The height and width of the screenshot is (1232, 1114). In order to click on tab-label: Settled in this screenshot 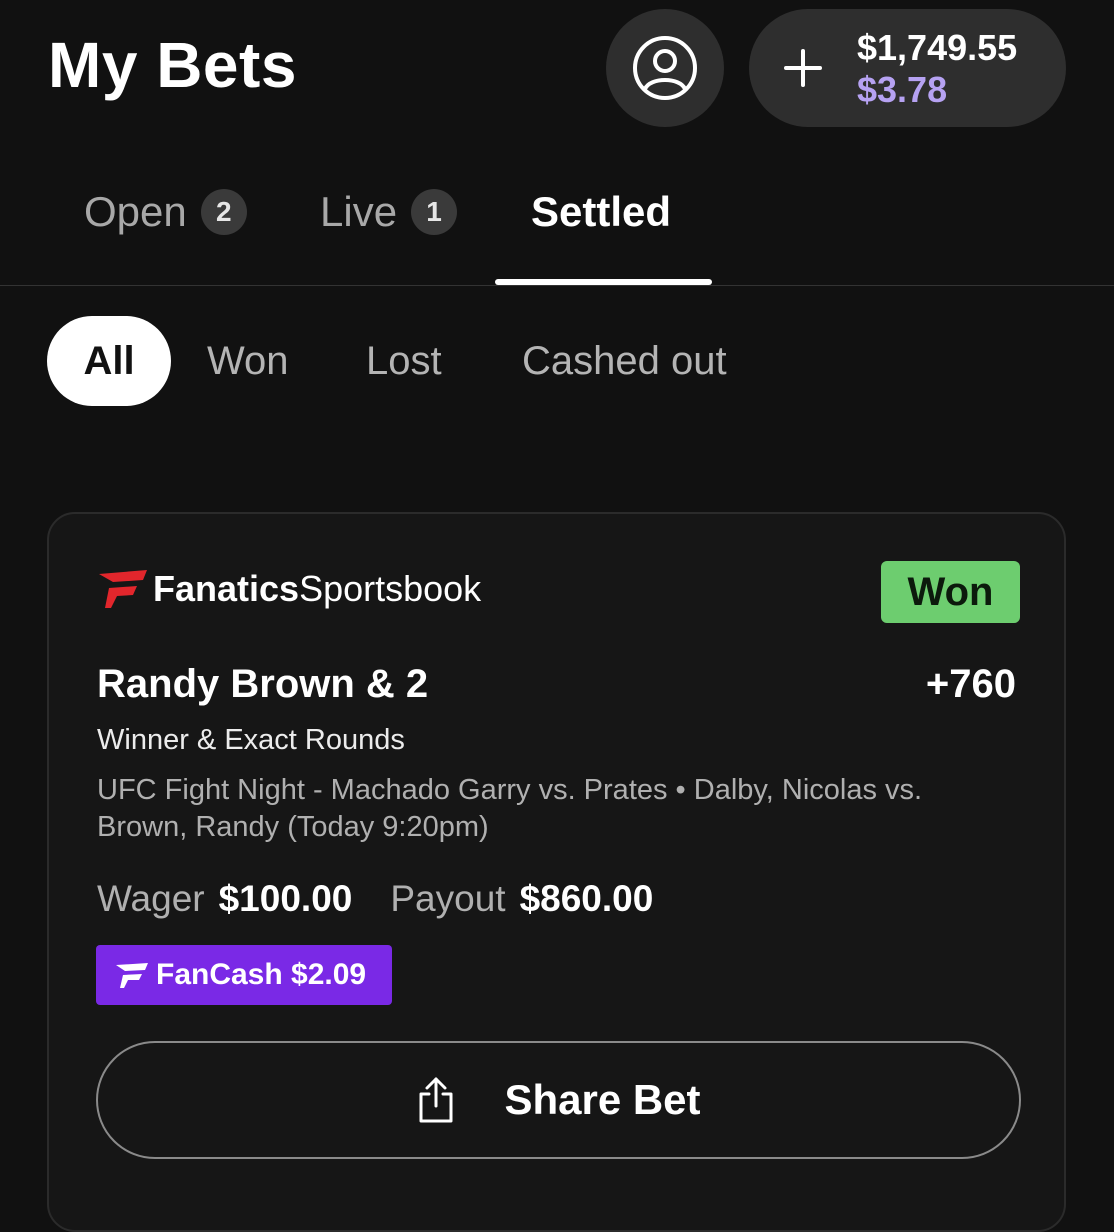, I will do `click(601, 211)`.